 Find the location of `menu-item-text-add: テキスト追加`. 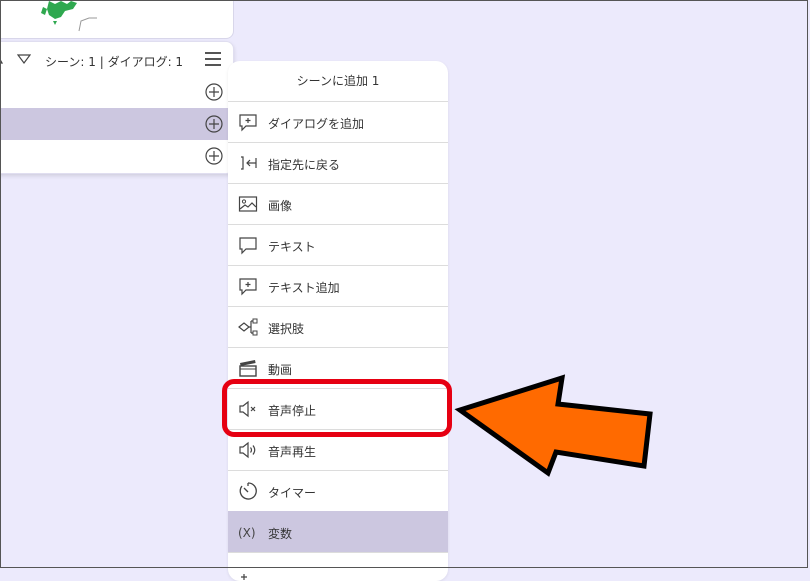

menu-item-text-add: テキスト追加 is located at coordinates (338, 285).